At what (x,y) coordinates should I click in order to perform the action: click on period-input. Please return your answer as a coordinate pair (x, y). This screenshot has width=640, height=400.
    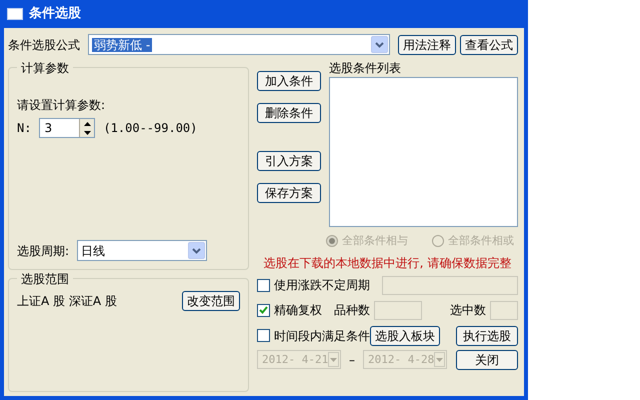
    Looking at the image, I should click on (450, 285).